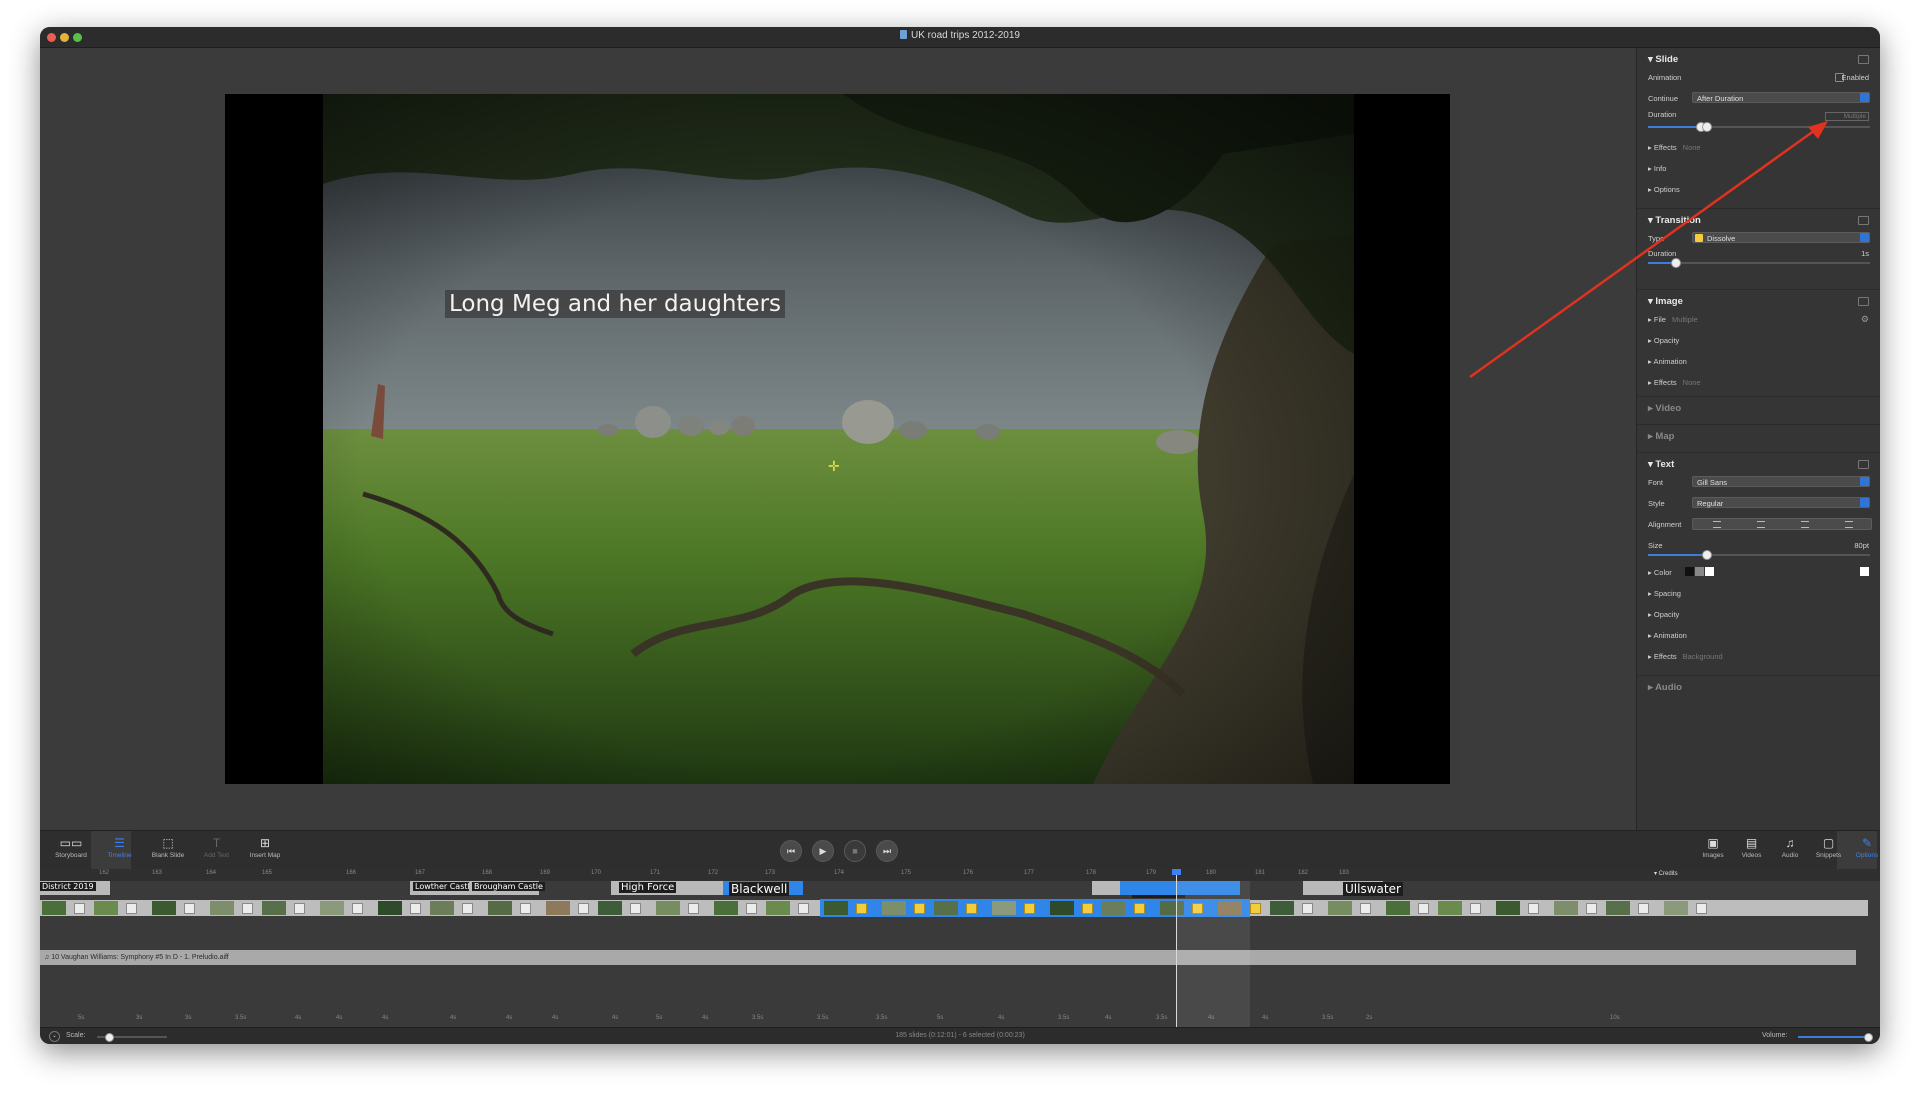 The height and width of the screenshot is (1097, 1920). What do you see at coordinates (671, 888) in the screenshot?
I see `text-block: High Force` at bounding box center [671, 888].